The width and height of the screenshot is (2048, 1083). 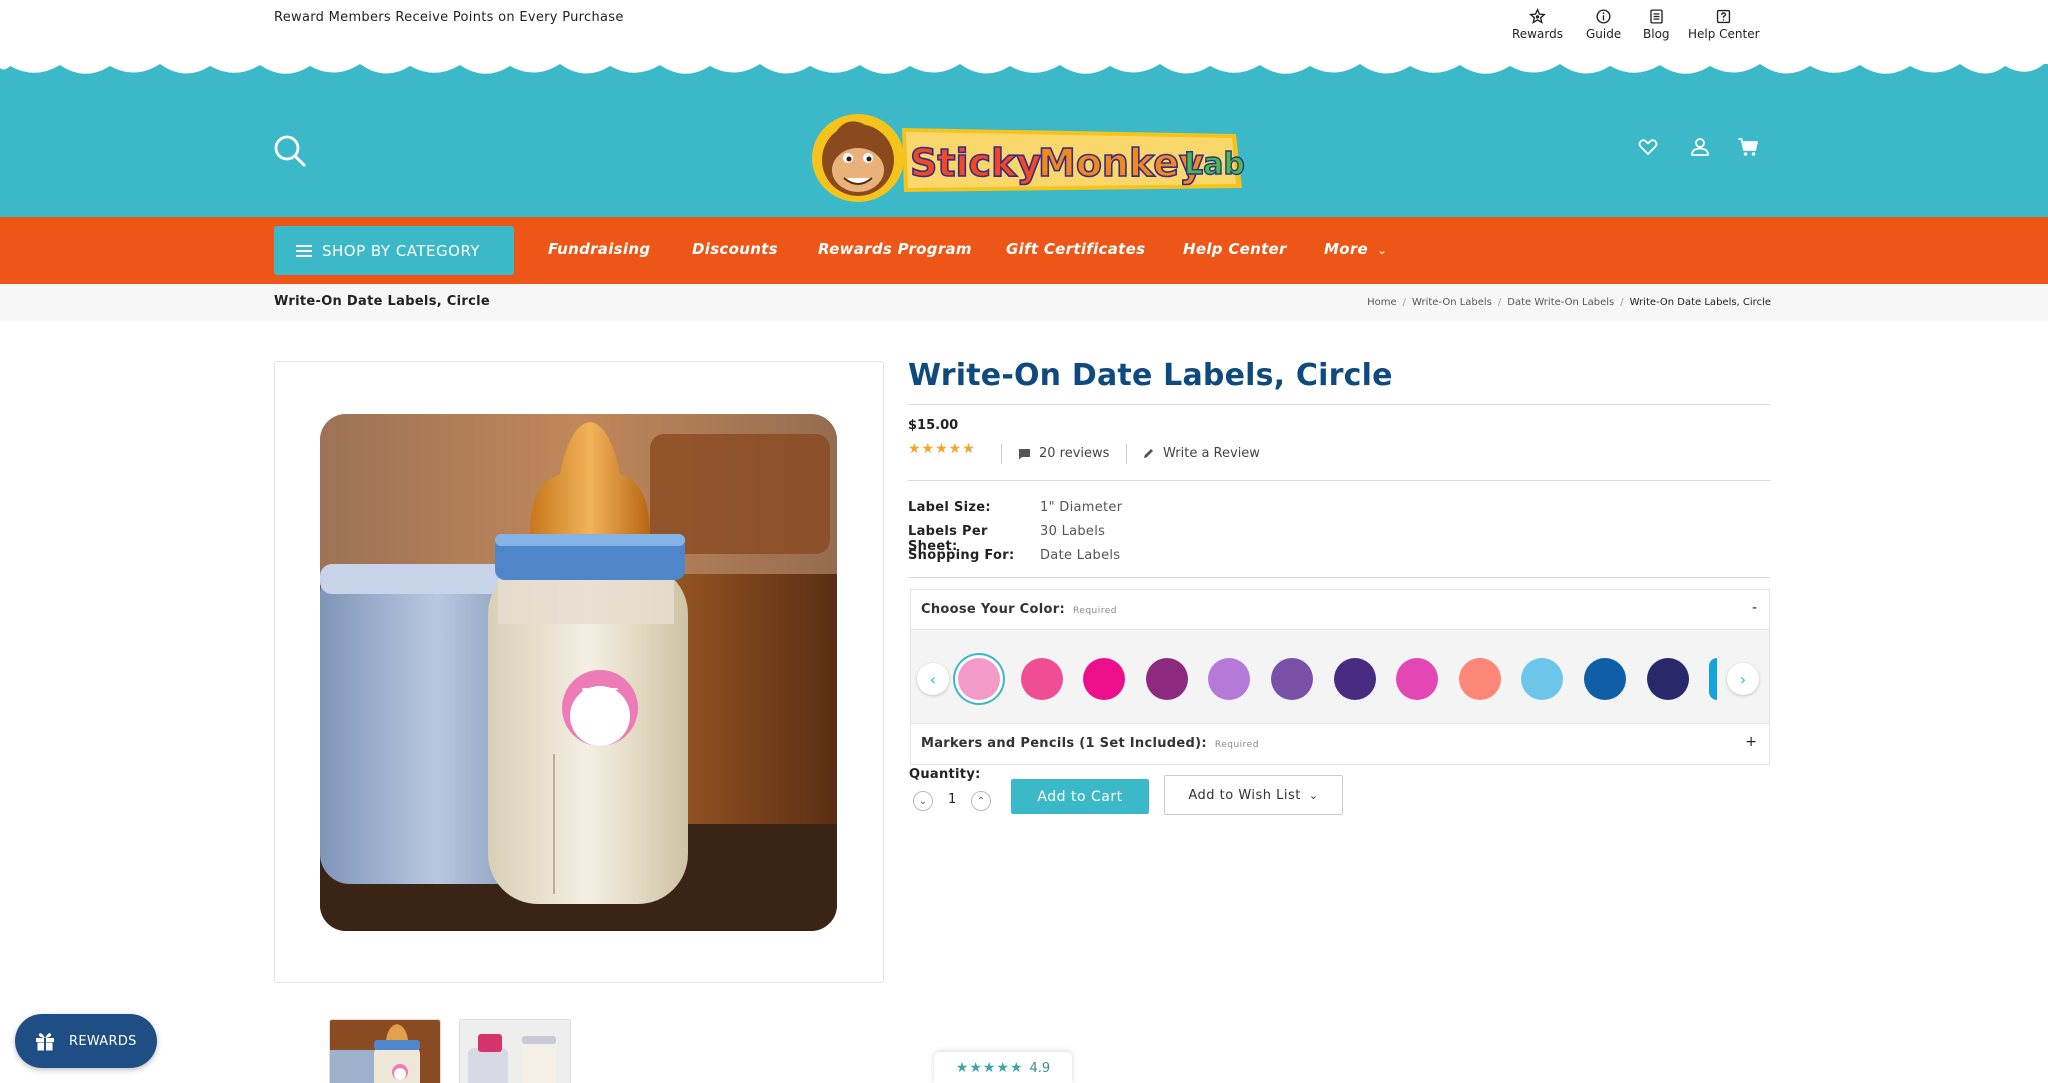 What do you see at coordinates (895, 249) in the screenshot?
I see `nav-rewards-program: Rewards Program` at bounding box center [895, 249].